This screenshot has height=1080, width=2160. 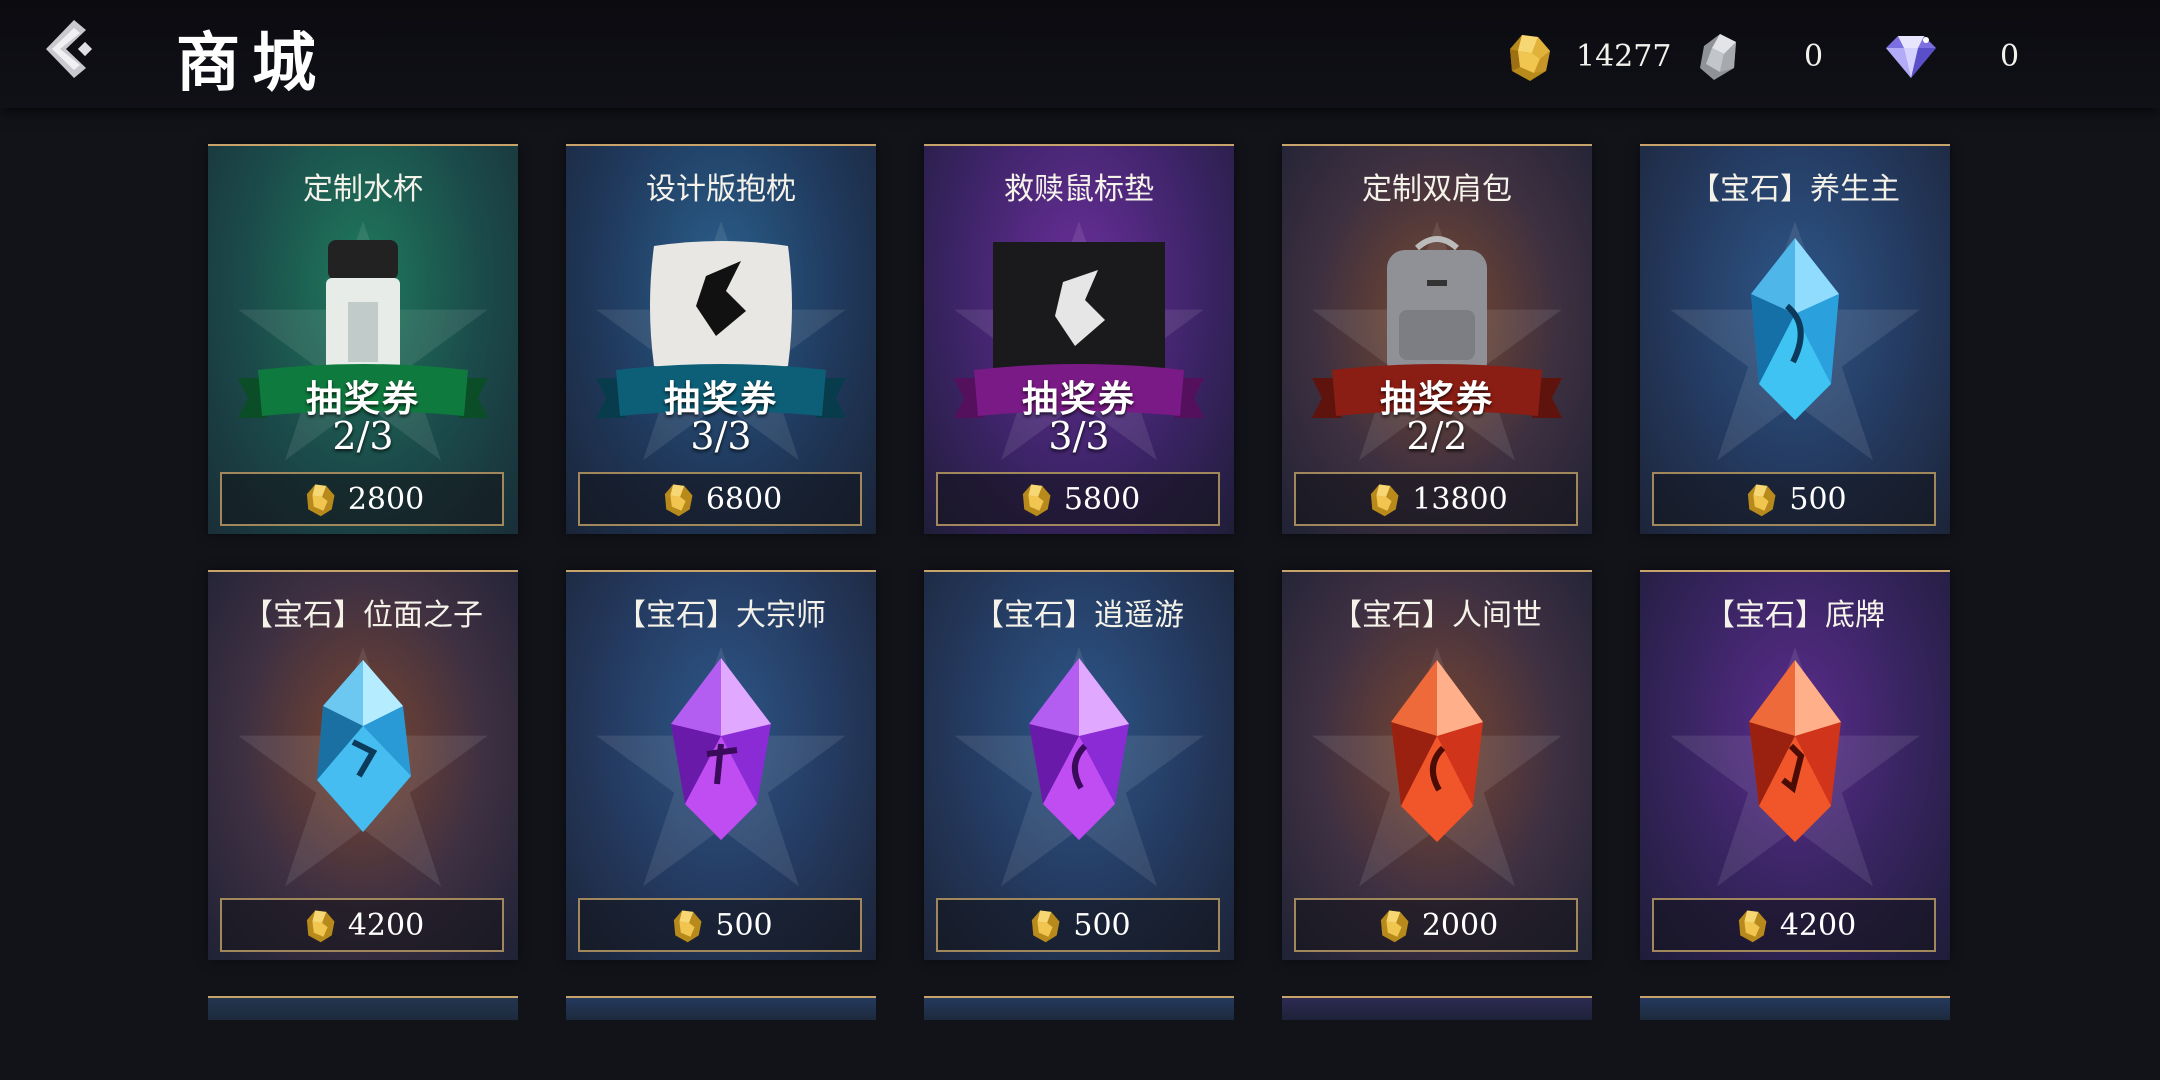 What do you see at coordinates (721, 615) in the screenshot?
I see `item-name: 【宝石】大宗师` at bounding box center [721, 615].